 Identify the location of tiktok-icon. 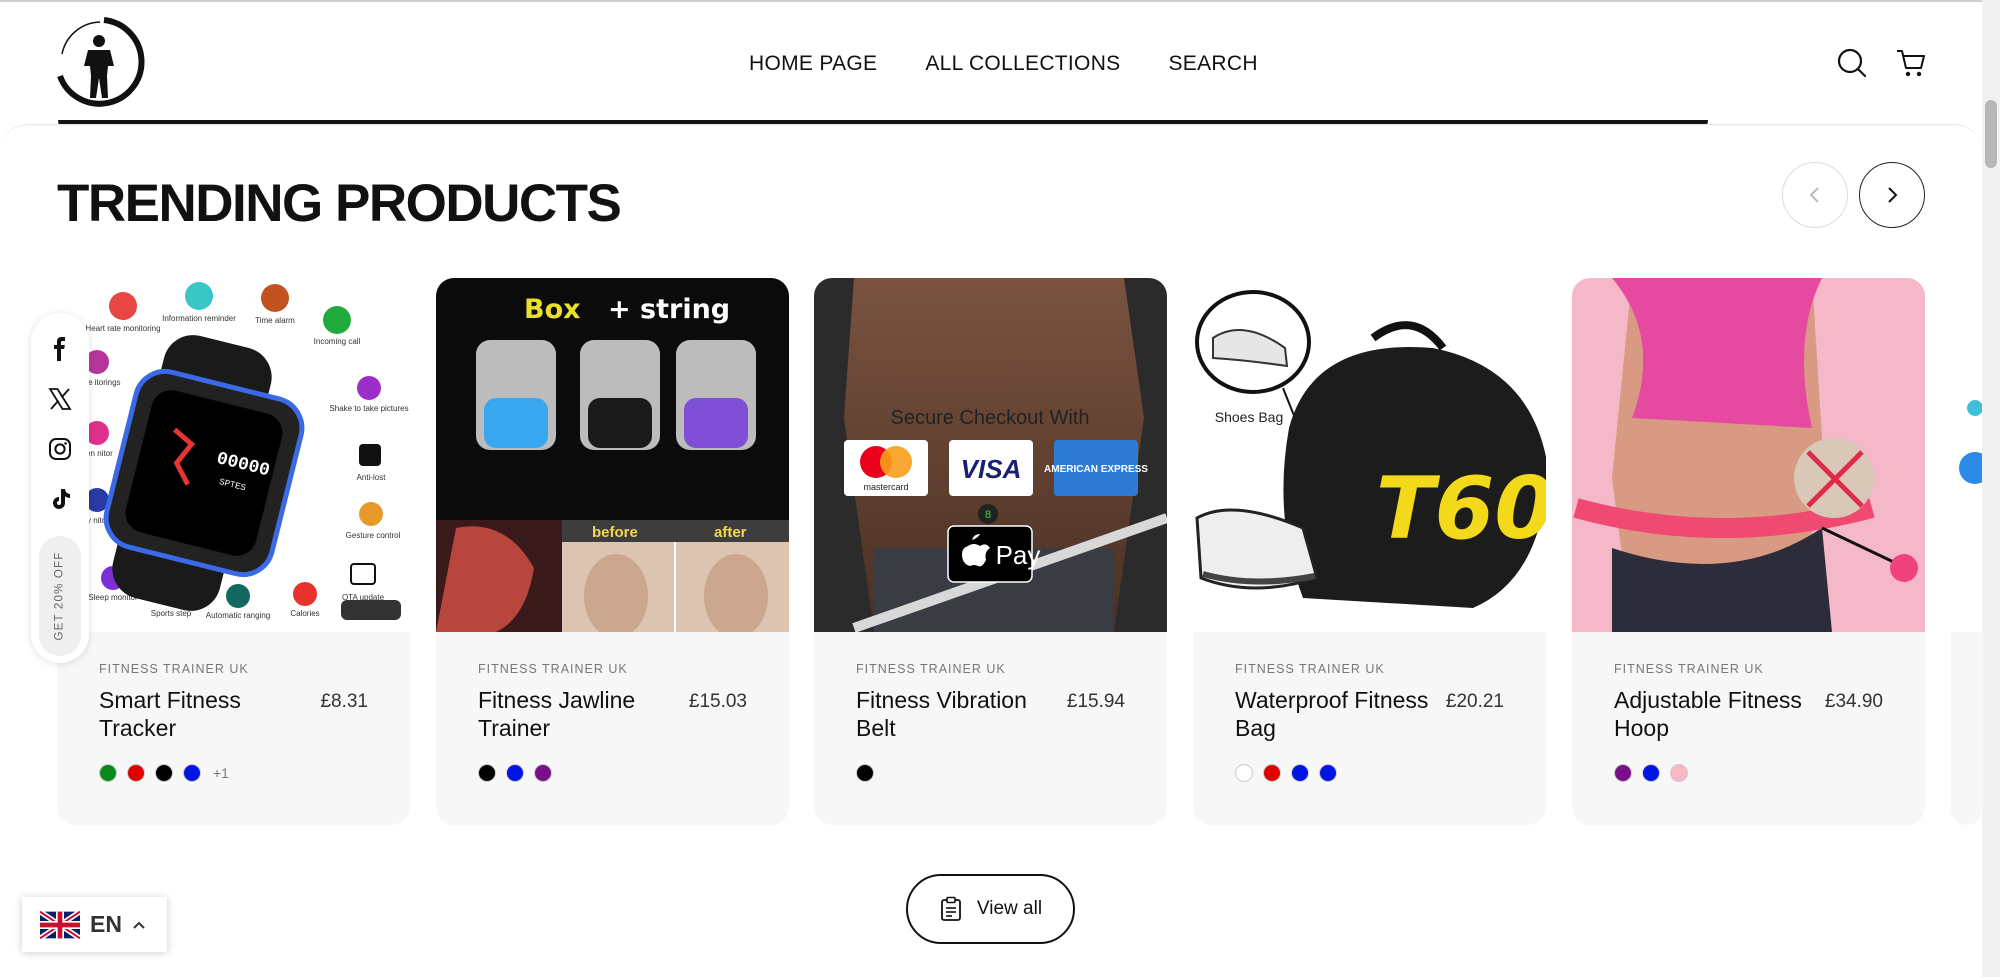
(60, 499).